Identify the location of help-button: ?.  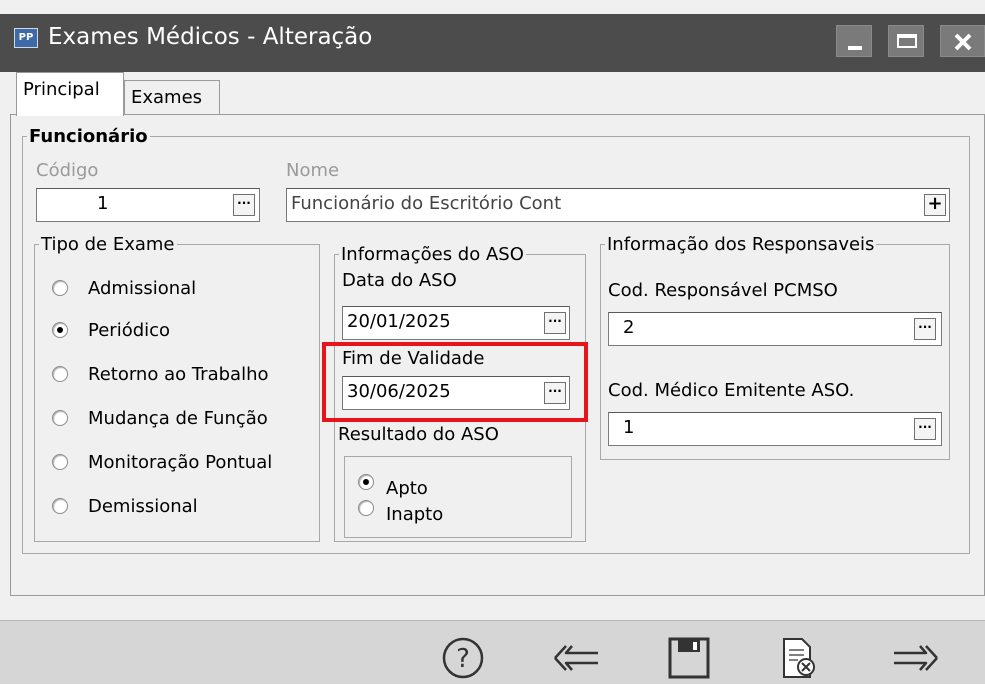
(464, 658).